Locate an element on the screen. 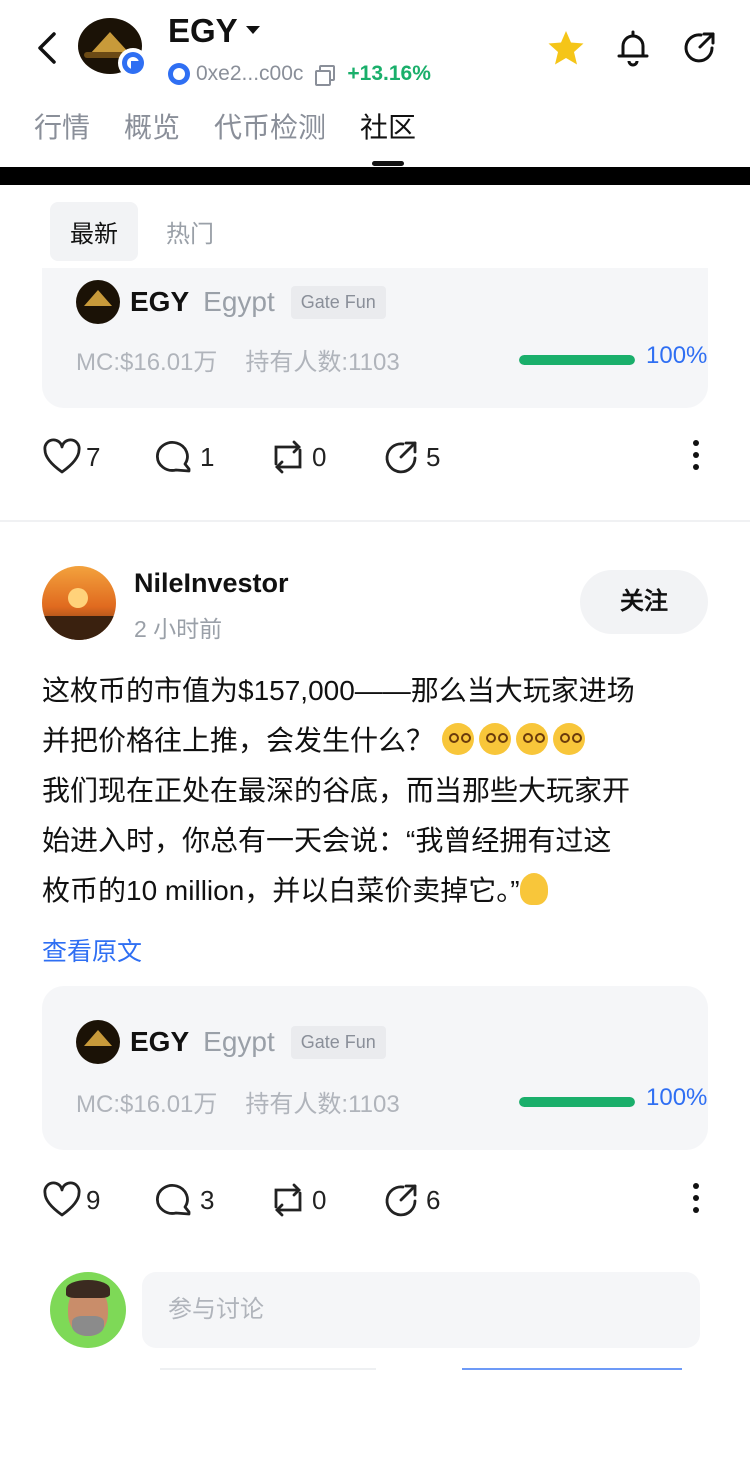  bottom-fade-line is located at coordinates (268, 1369).